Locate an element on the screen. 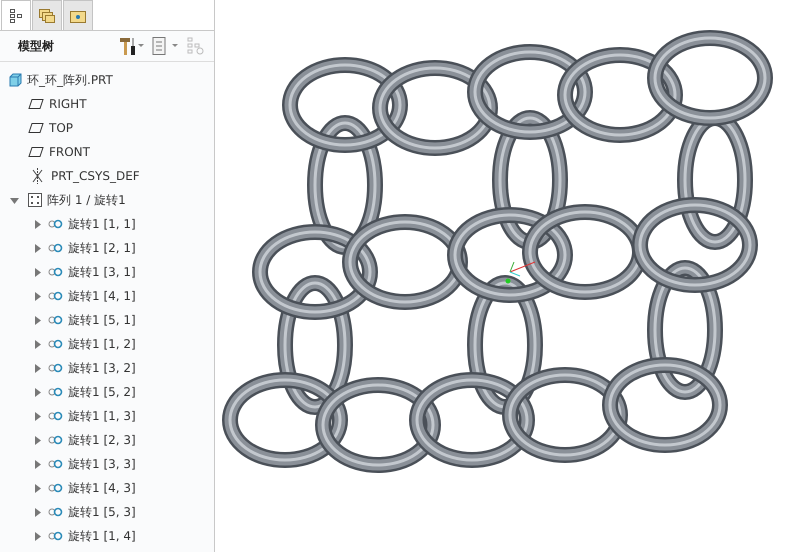 The height and width of the screenshot is (552, 806). tree-item: 旋转1 [5, 3] is located at coordinates (107, 512).